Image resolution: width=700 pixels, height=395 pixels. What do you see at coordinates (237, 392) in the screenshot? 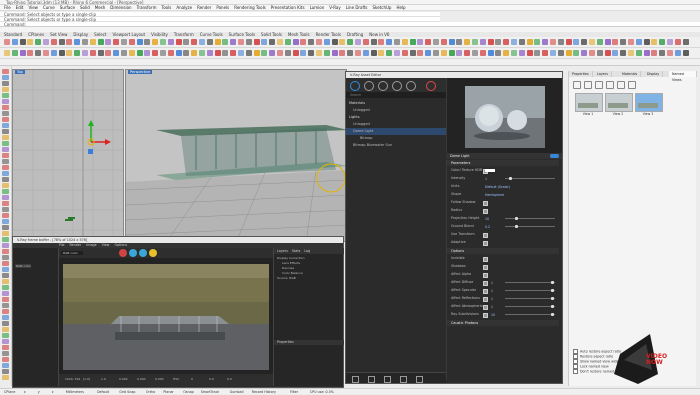
I see `status-item: Gumball` at bounding box center [237, 392].